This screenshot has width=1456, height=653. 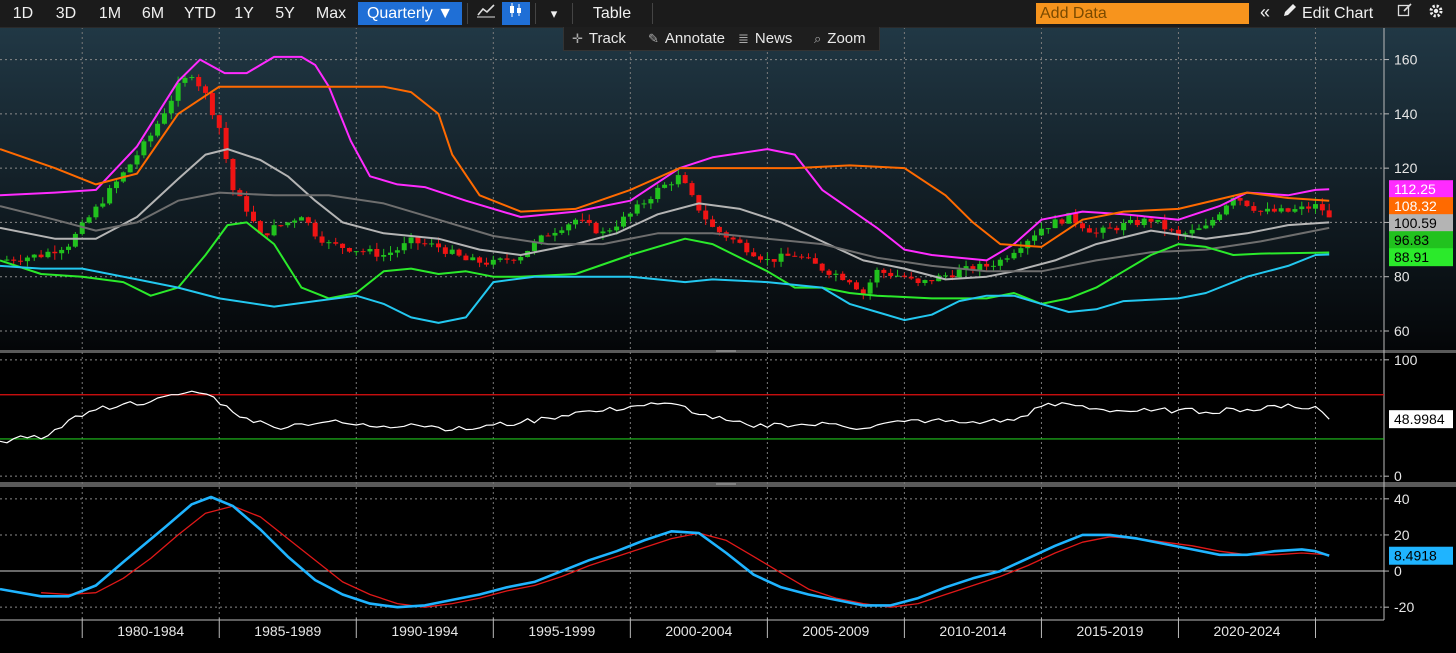 I want to click on news-icon: ≣, so click(x=743, y=38).